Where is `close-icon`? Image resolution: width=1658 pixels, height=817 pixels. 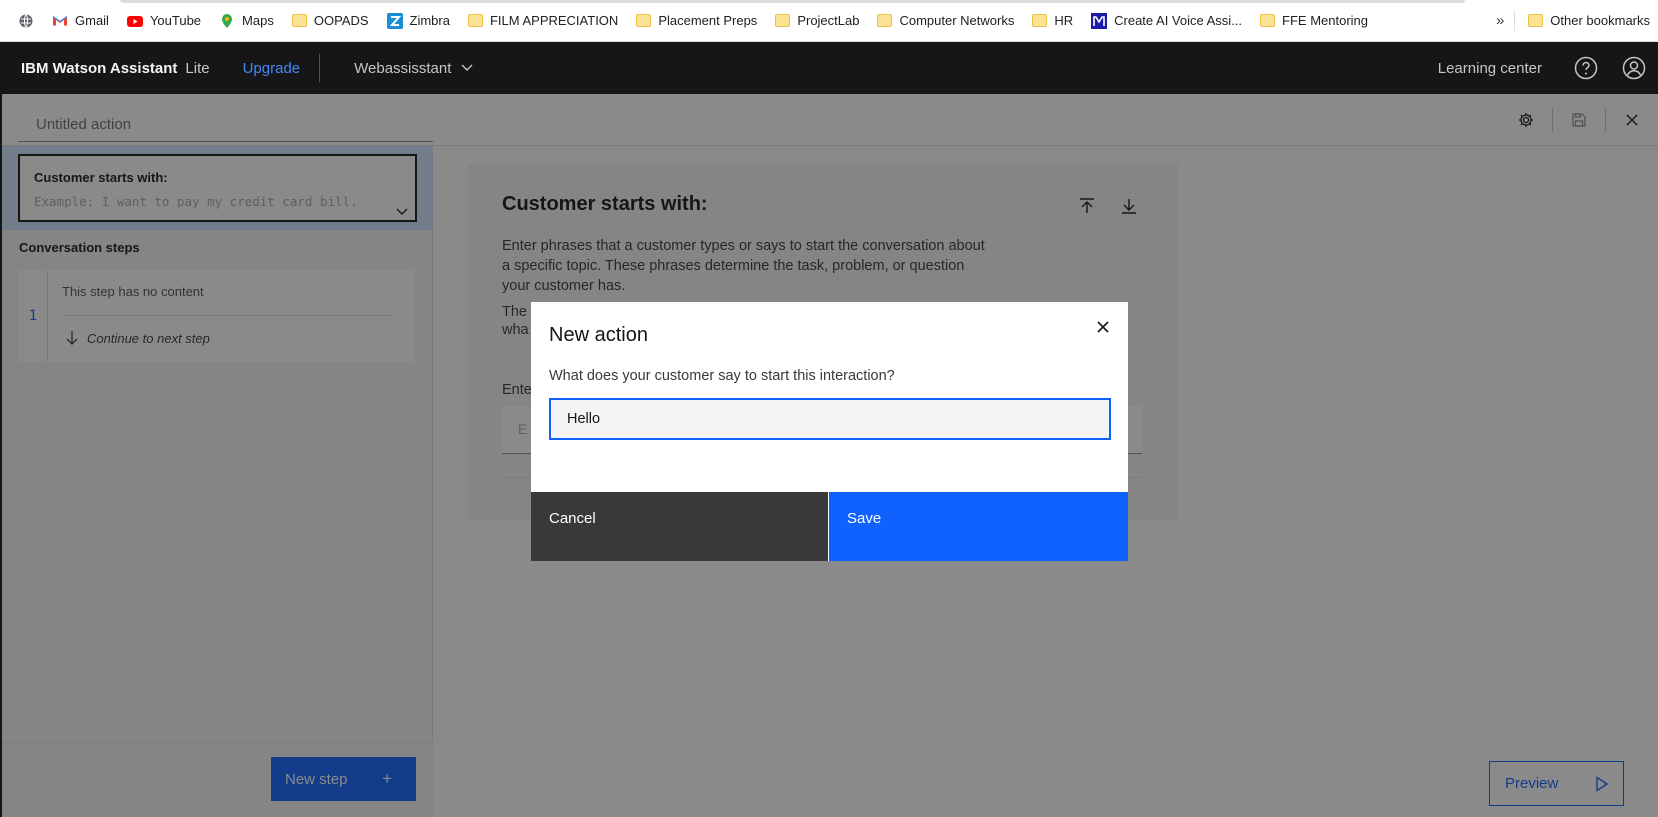
close-icon is located at coordinates (1103, 327).